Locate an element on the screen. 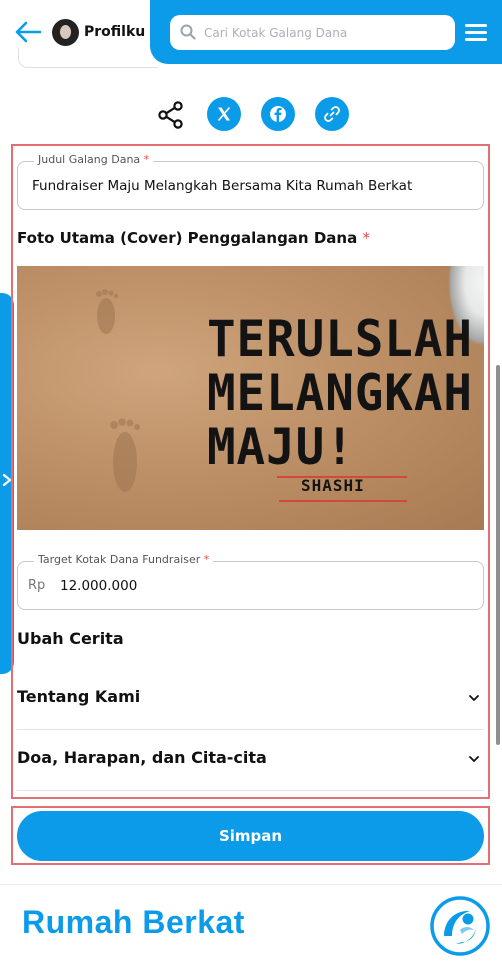 This screenshot has width=502, height=968. link-icon is located at coordinates (332, 114).